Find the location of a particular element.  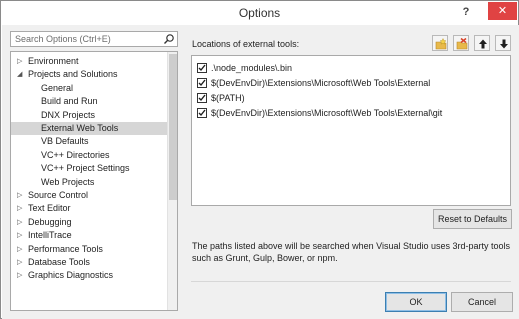

close-button: ✕ is located at coordinates (502, 11).